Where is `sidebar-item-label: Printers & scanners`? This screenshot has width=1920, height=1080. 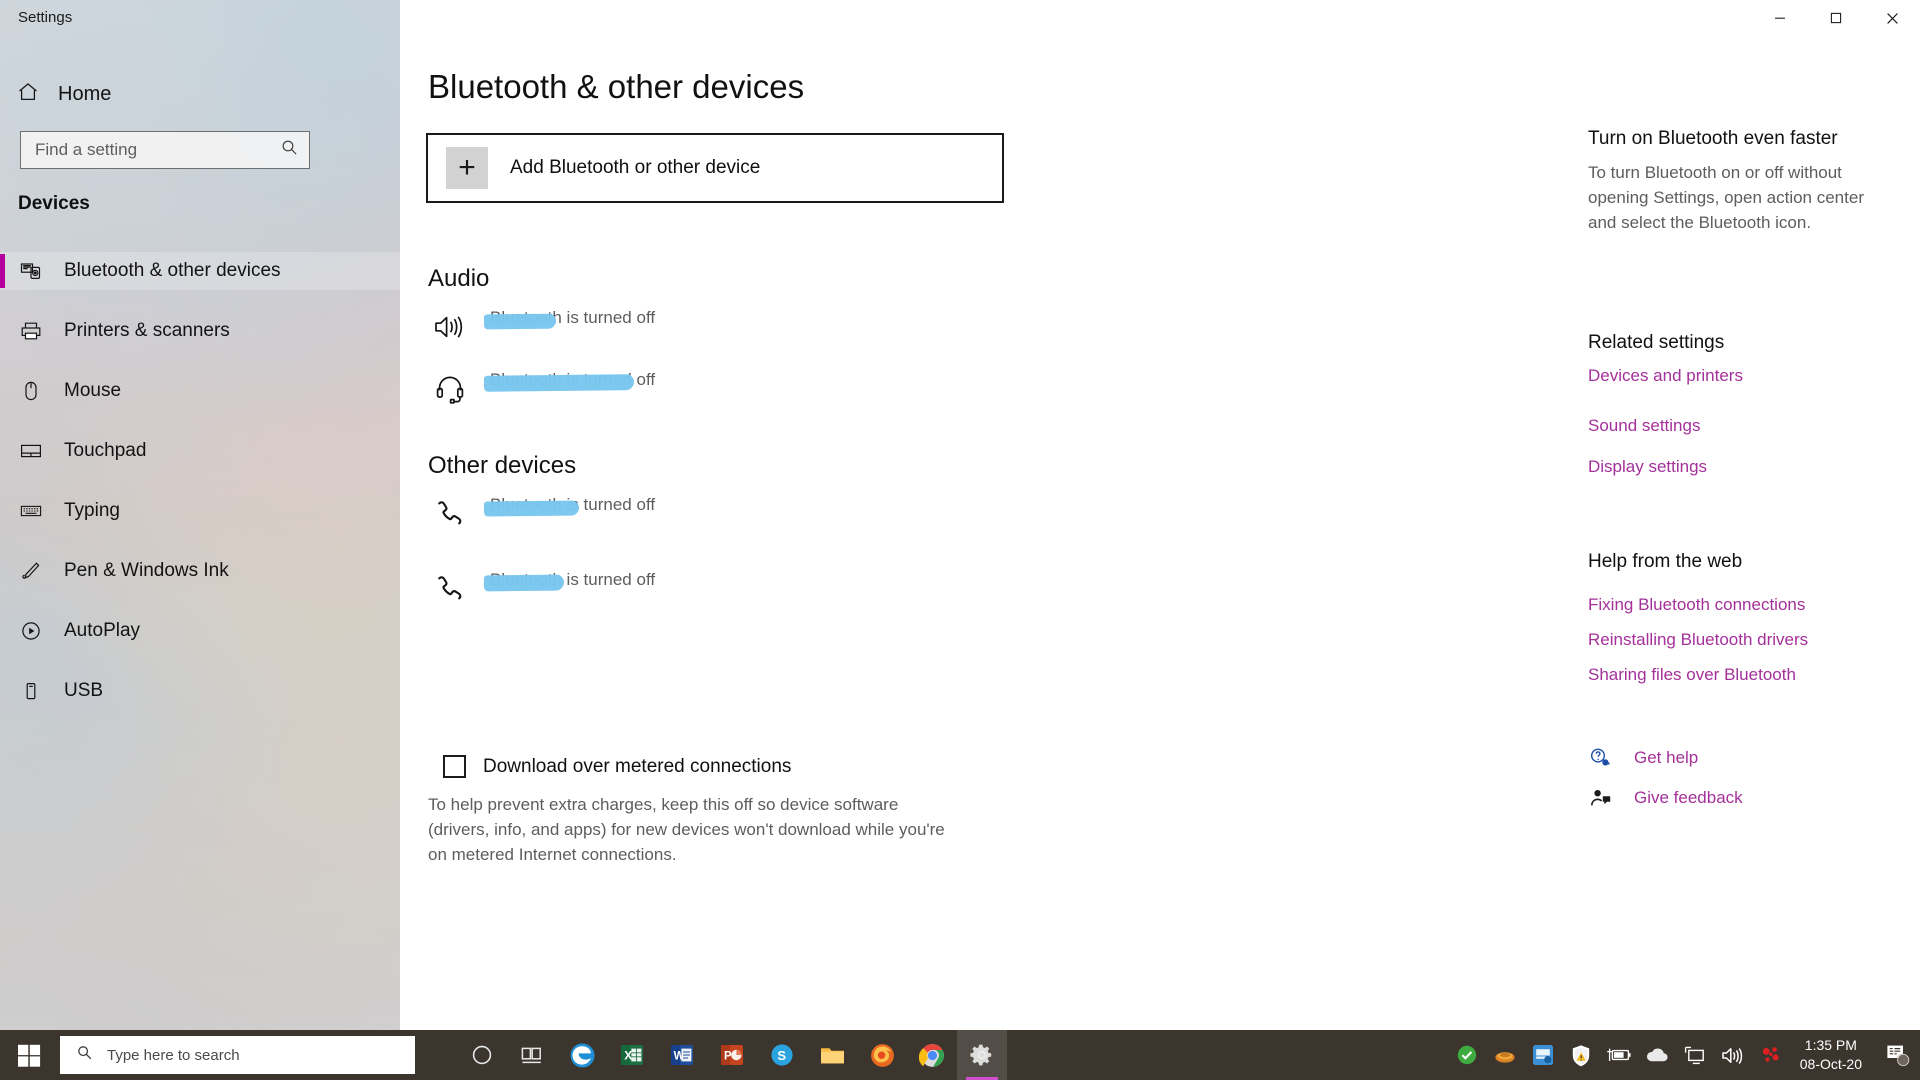
sidebar-item-label: Printers & scanners is located at coordinates (147, 330).